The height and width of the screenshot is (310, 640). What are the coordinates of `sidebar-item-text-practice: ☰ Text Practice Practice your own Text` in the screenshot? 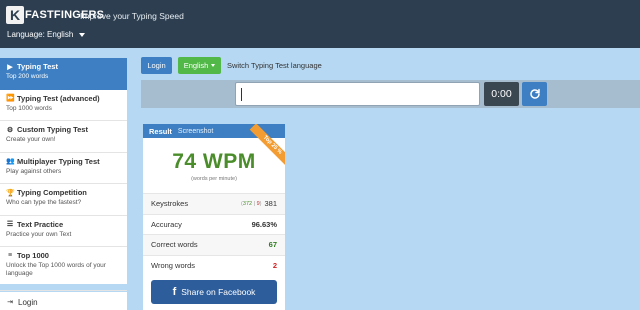 It's located at (63, 231).